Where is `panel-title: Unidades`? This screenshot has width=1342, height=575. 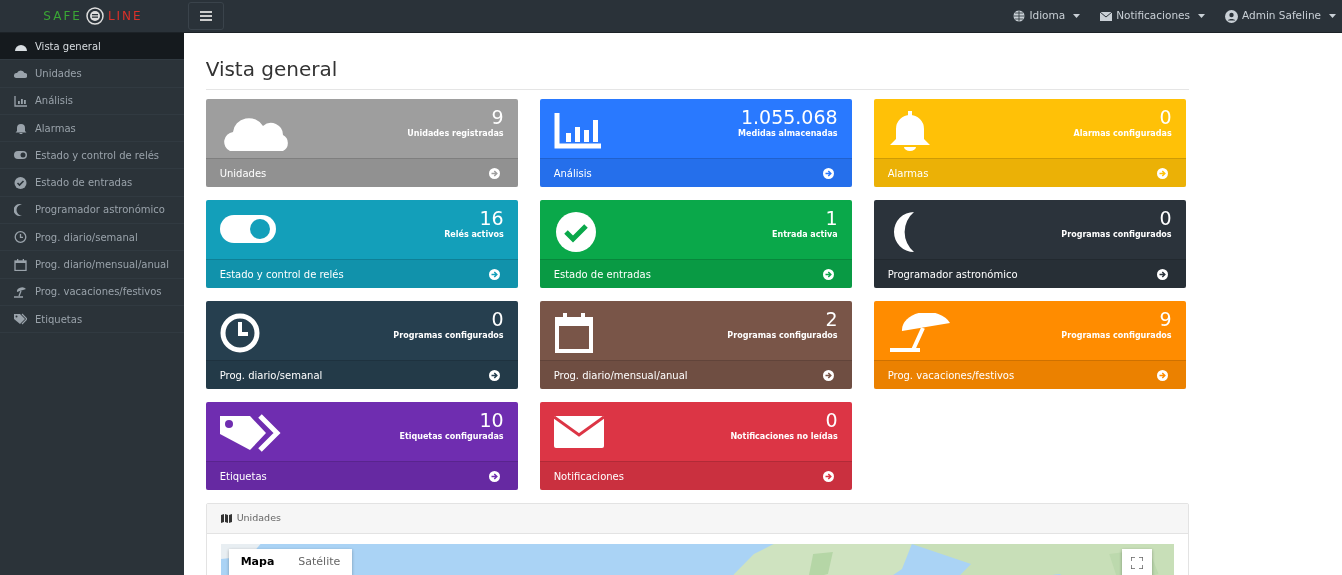
panel-title: Unidades is located at coordinates (258, 518).